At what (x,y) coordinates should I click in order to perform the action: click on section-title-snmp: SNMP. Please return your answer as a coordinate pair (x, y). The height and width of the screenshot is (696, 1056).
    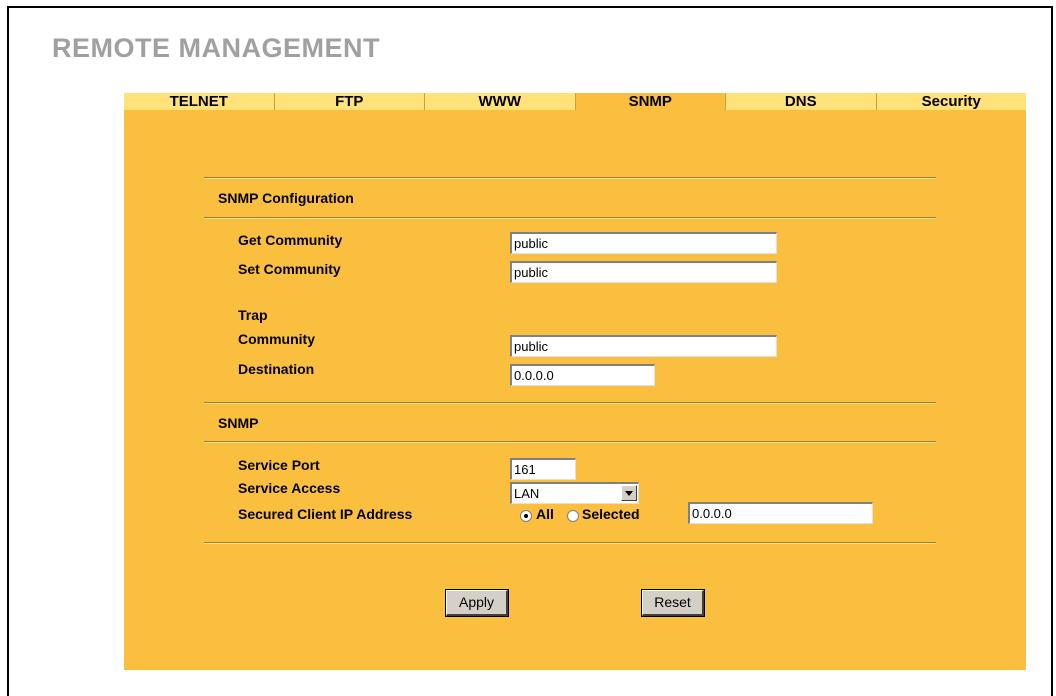
    Looking at the image, I should click on (238, 423).